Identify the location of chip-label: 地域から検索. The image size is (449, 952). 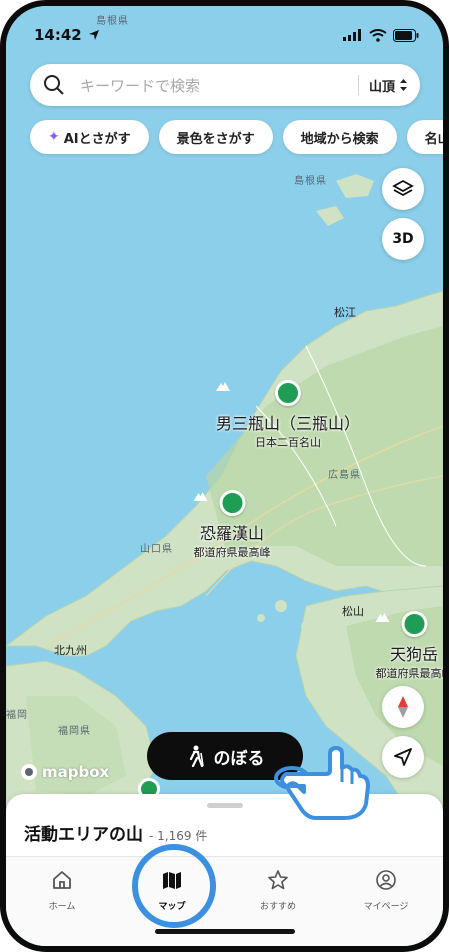
(339, 139).